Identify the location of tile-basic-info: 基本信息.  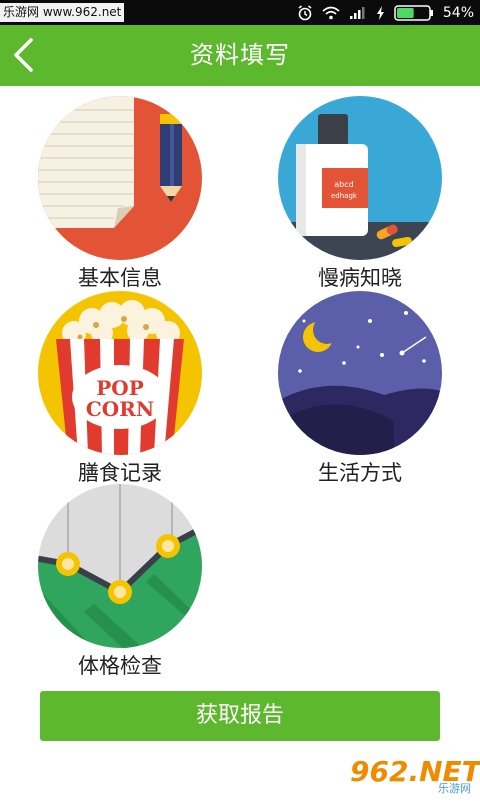
(120, 193).